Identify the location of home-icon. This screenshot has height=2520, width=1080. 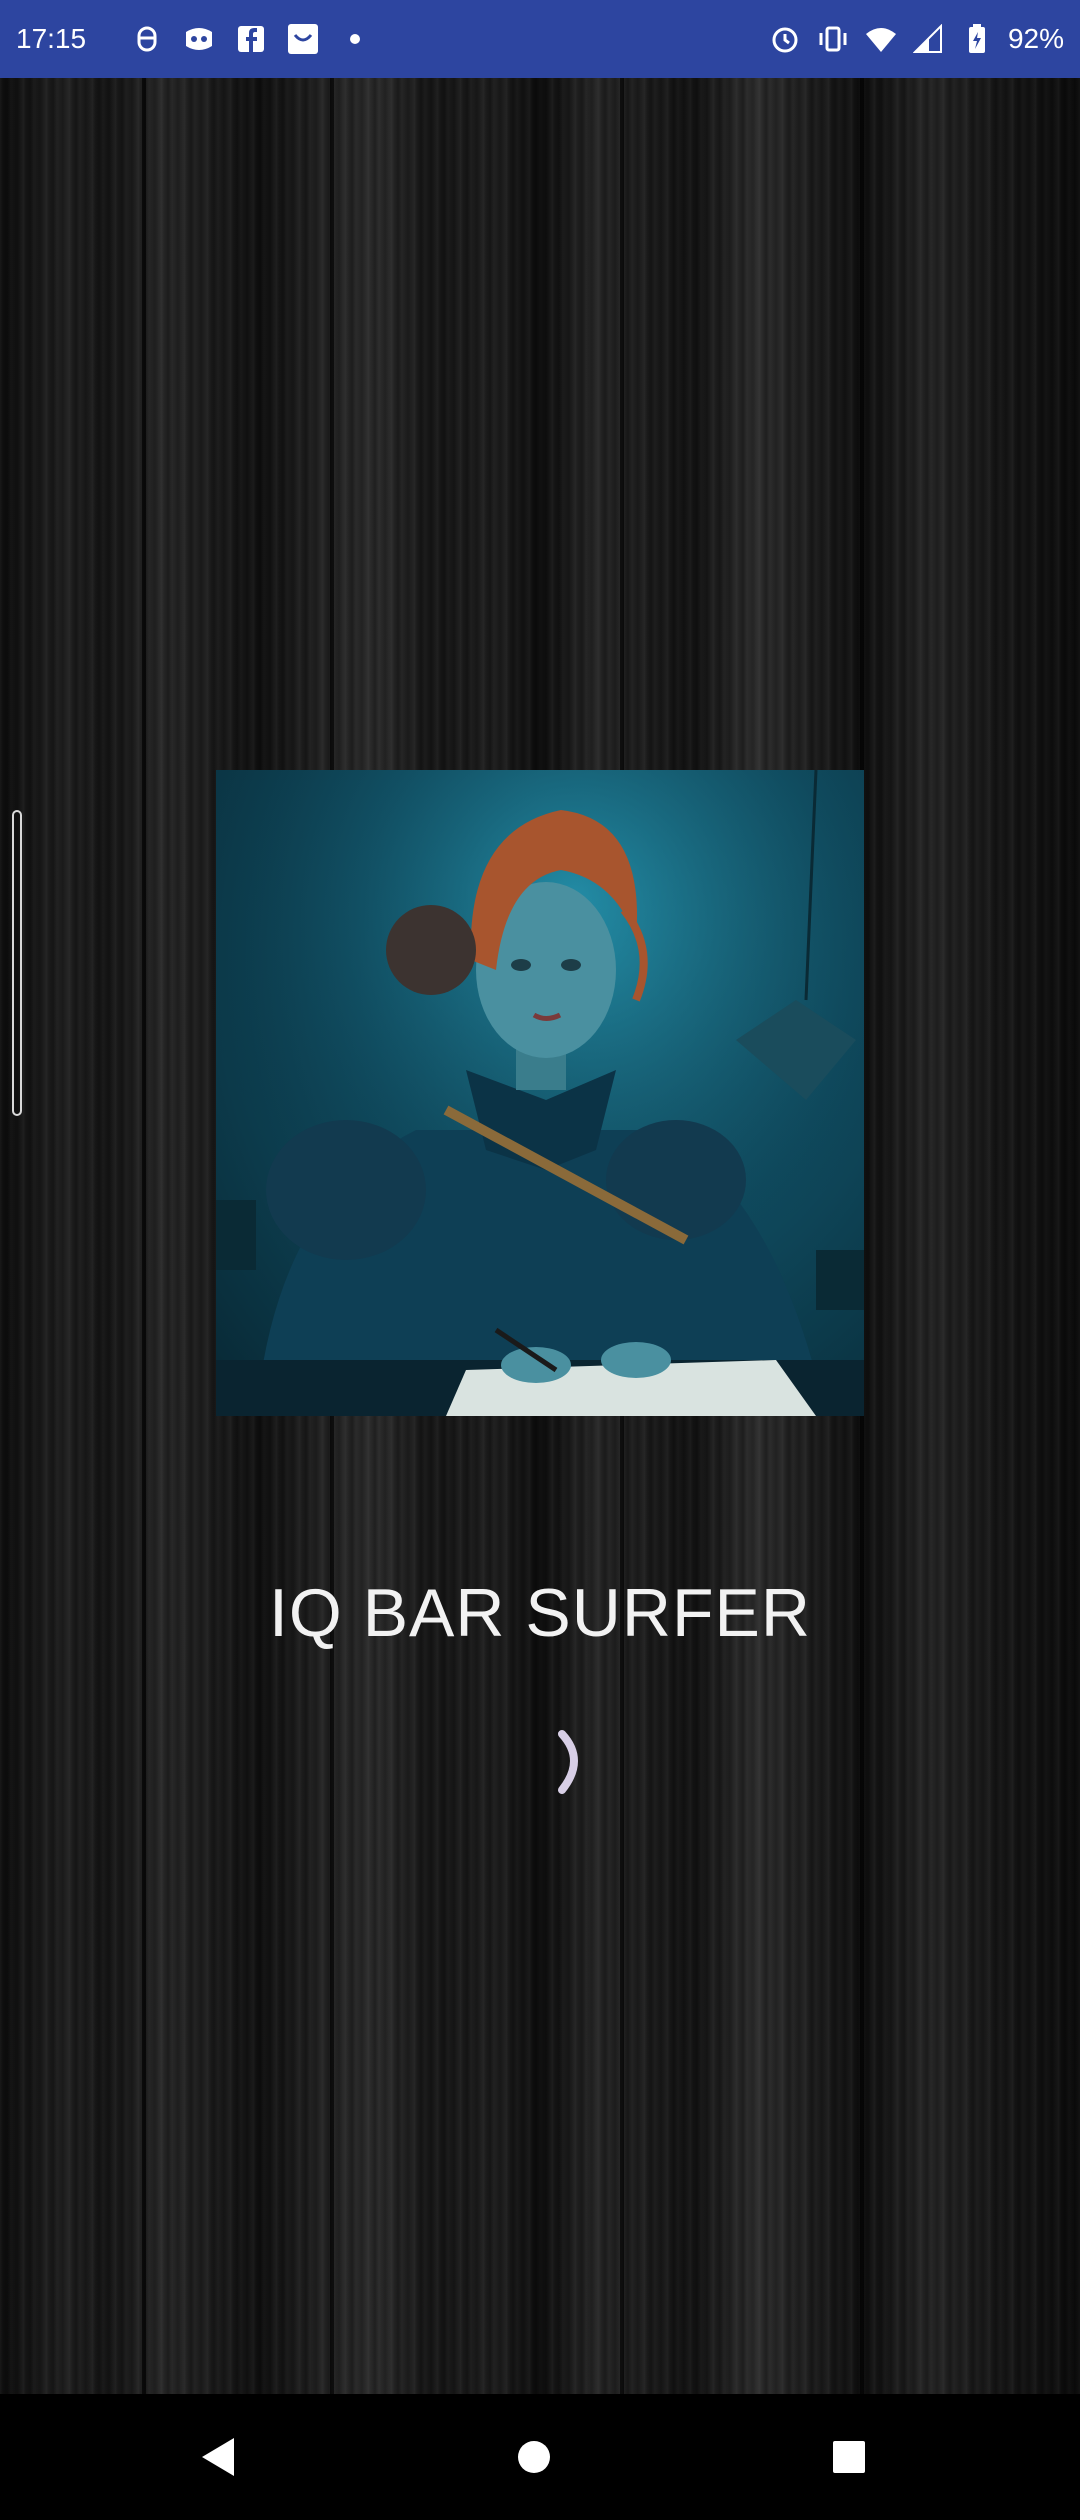
(534, 2457).